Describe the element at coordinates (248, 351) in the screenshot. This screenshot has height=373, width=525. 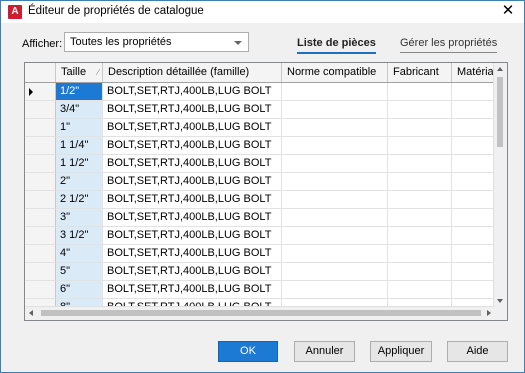
I see `ok-button: OK` at that location.